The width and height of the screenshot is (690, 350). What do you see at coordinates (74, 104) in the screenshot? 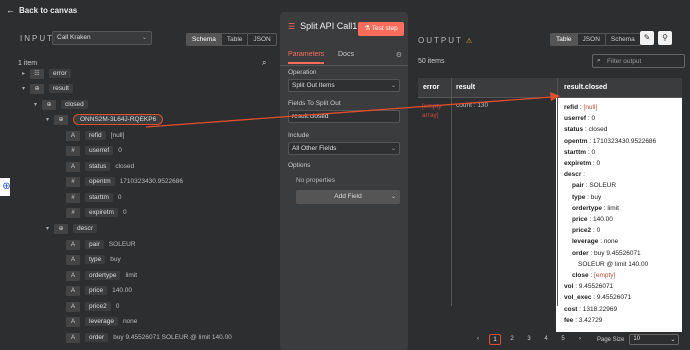
I see `tree-key: closed` at bounding box center [74, 104].